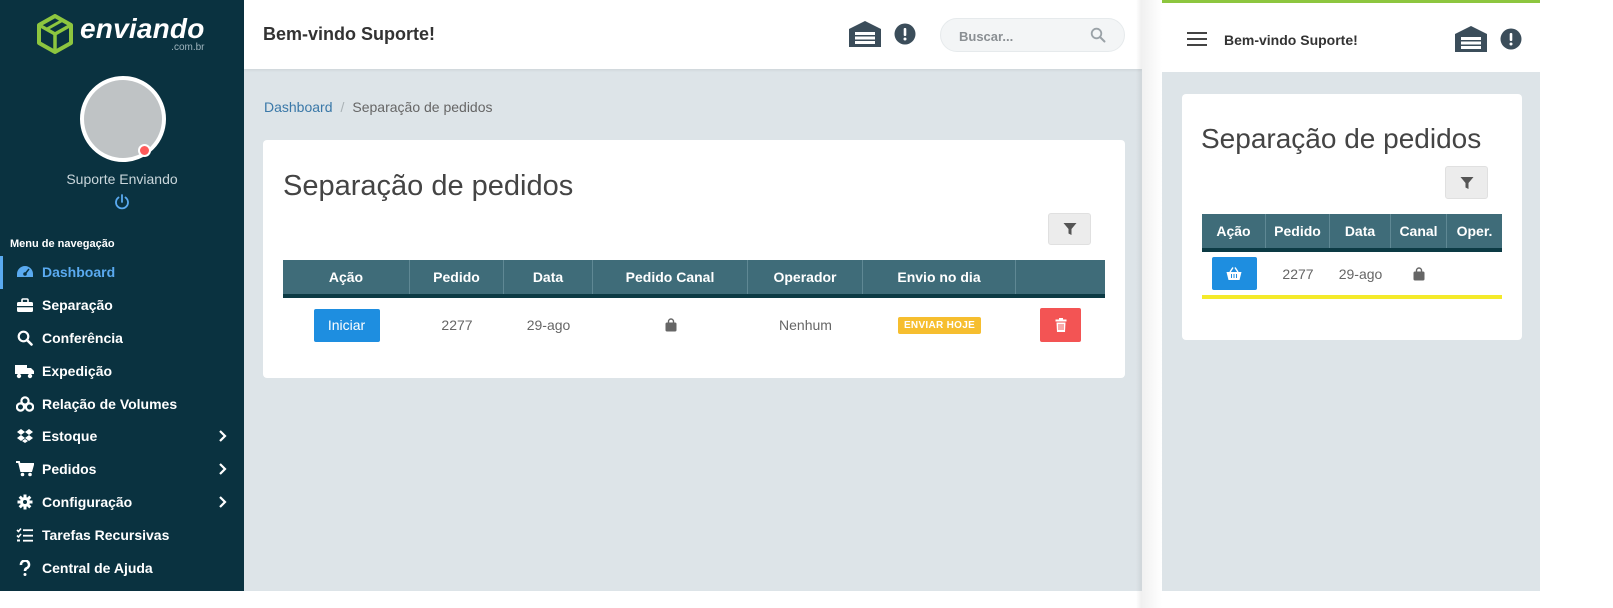 Image resolution: width=1613 pixels, height=608 pixels. What do you see at coordinates (1352, 256) in the screenshot?
I see `orders-table: Ação Pedido Data Canal Oper. 2277 29-ago` at bounding box center [1352, 256].